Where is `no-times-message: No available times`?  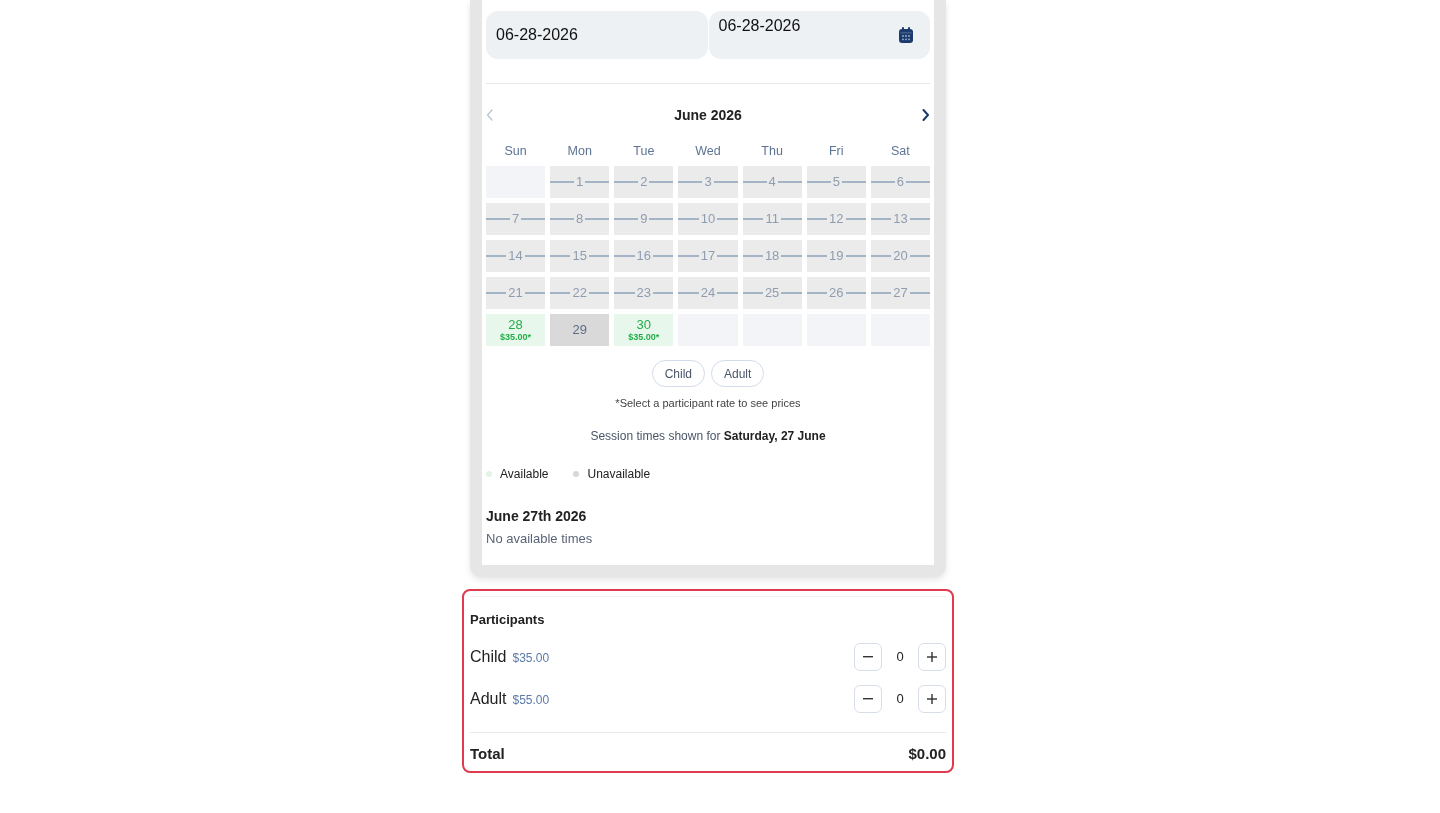 no-times-message: No available times is located at coordinates (540, 539).